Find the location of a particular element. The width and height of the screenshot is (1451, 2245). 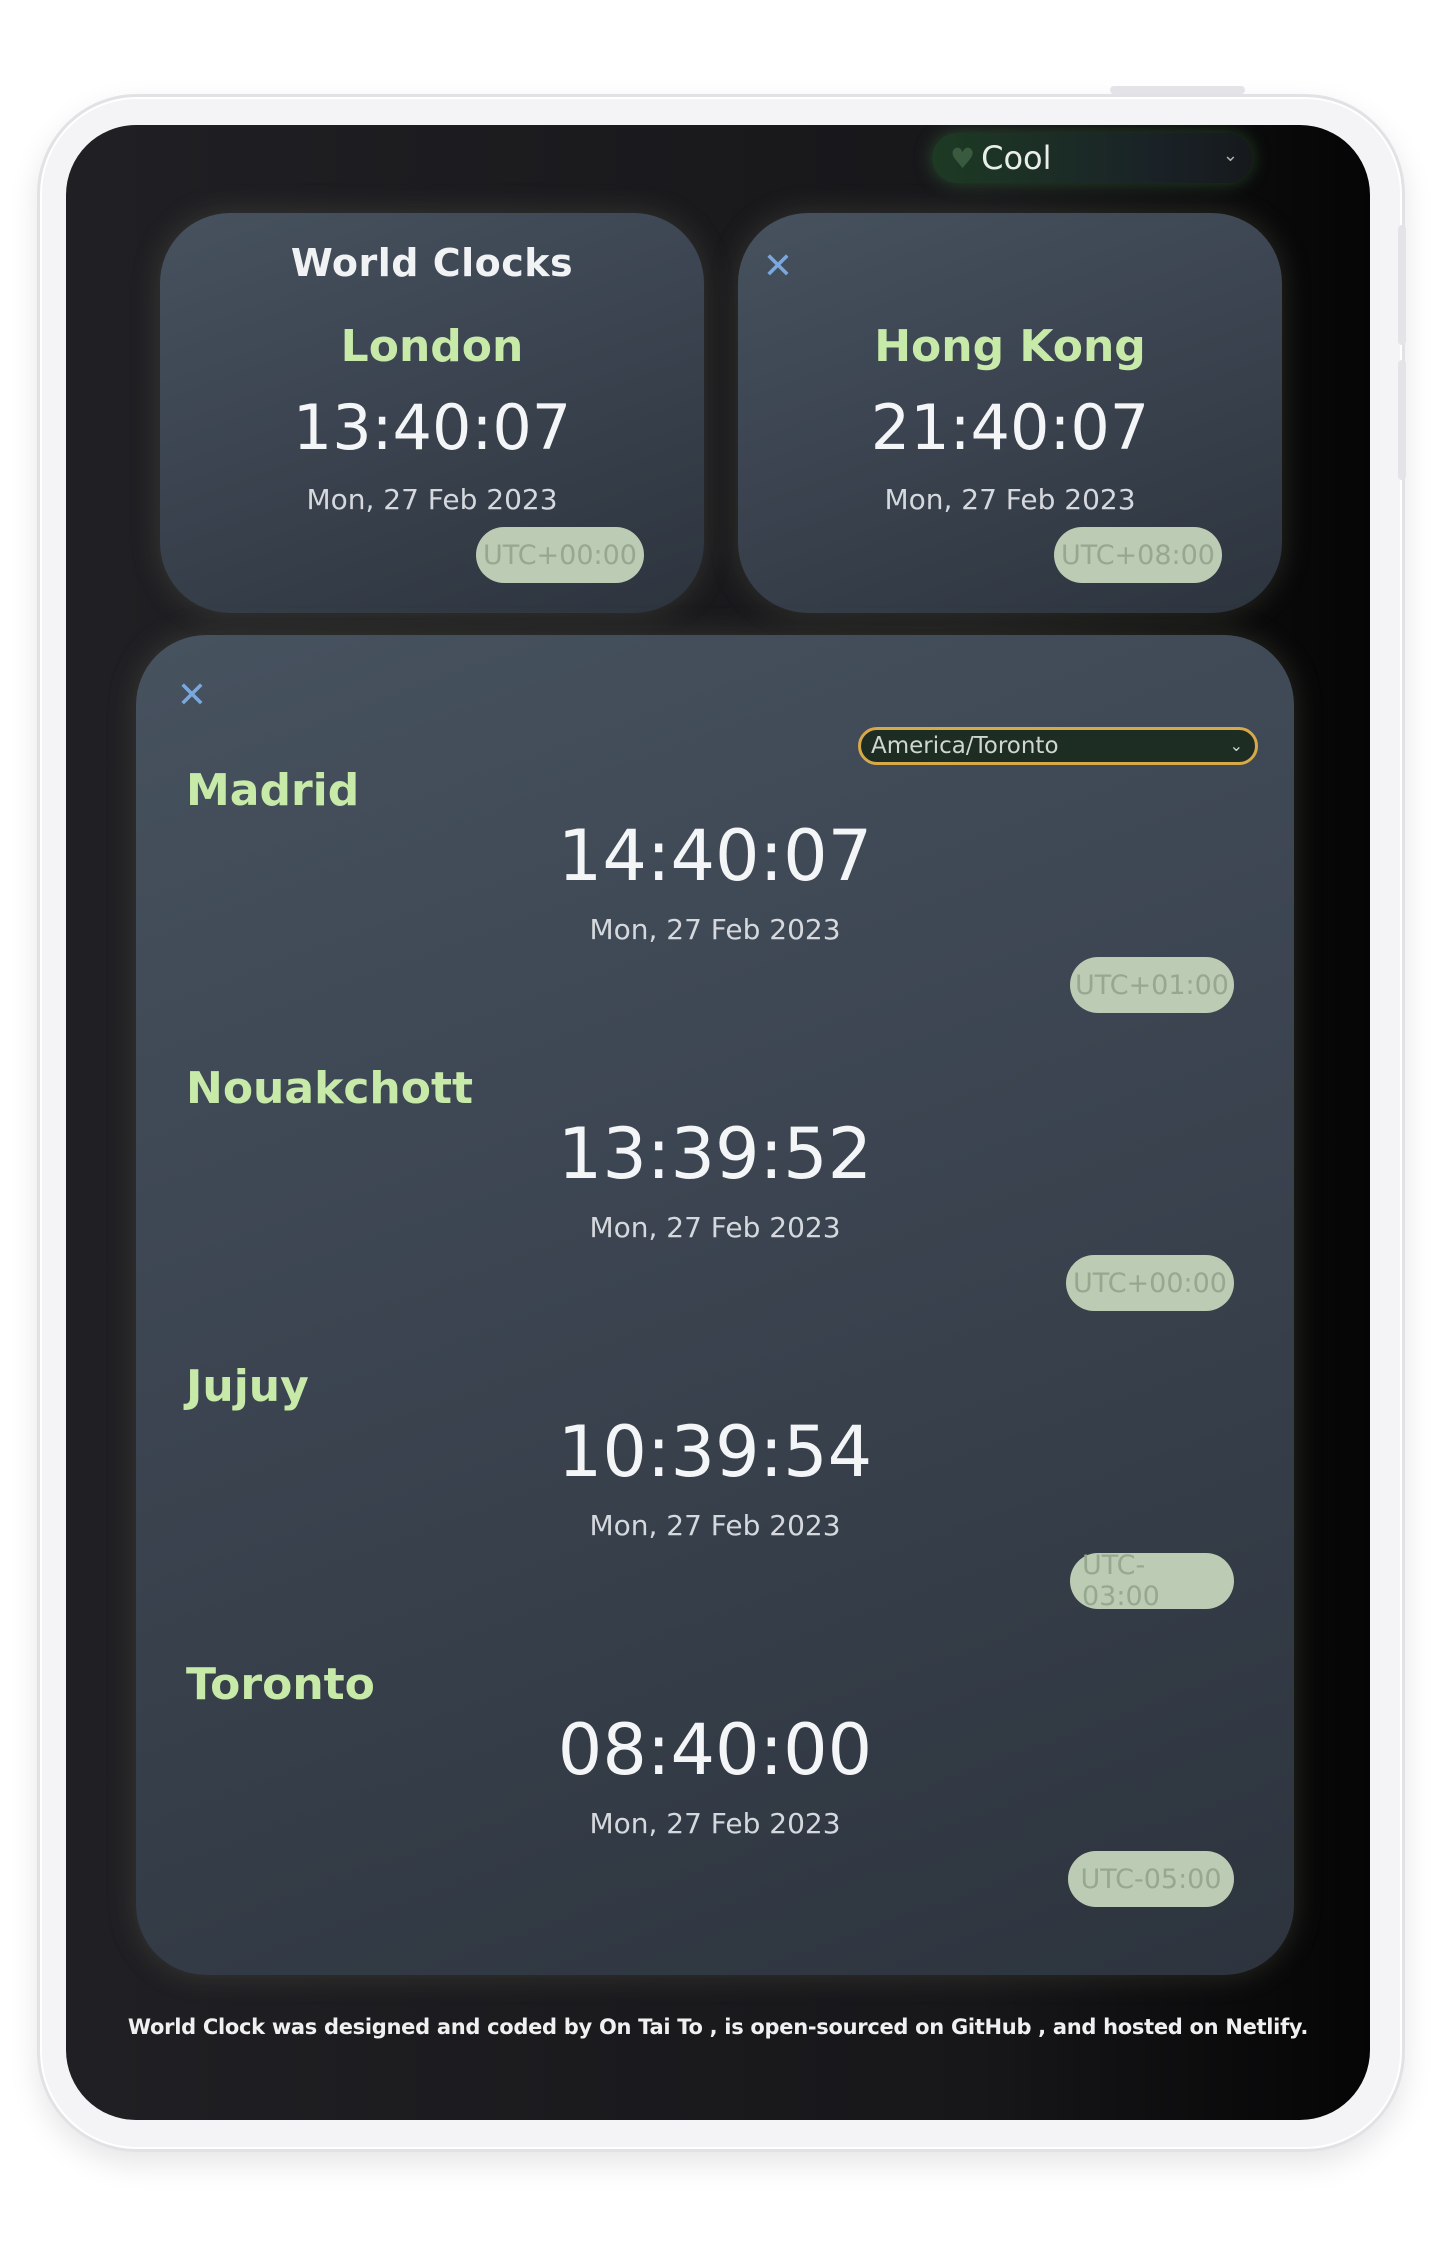

clock-time: 13:39:52 is located at coordinates (715, 1154).